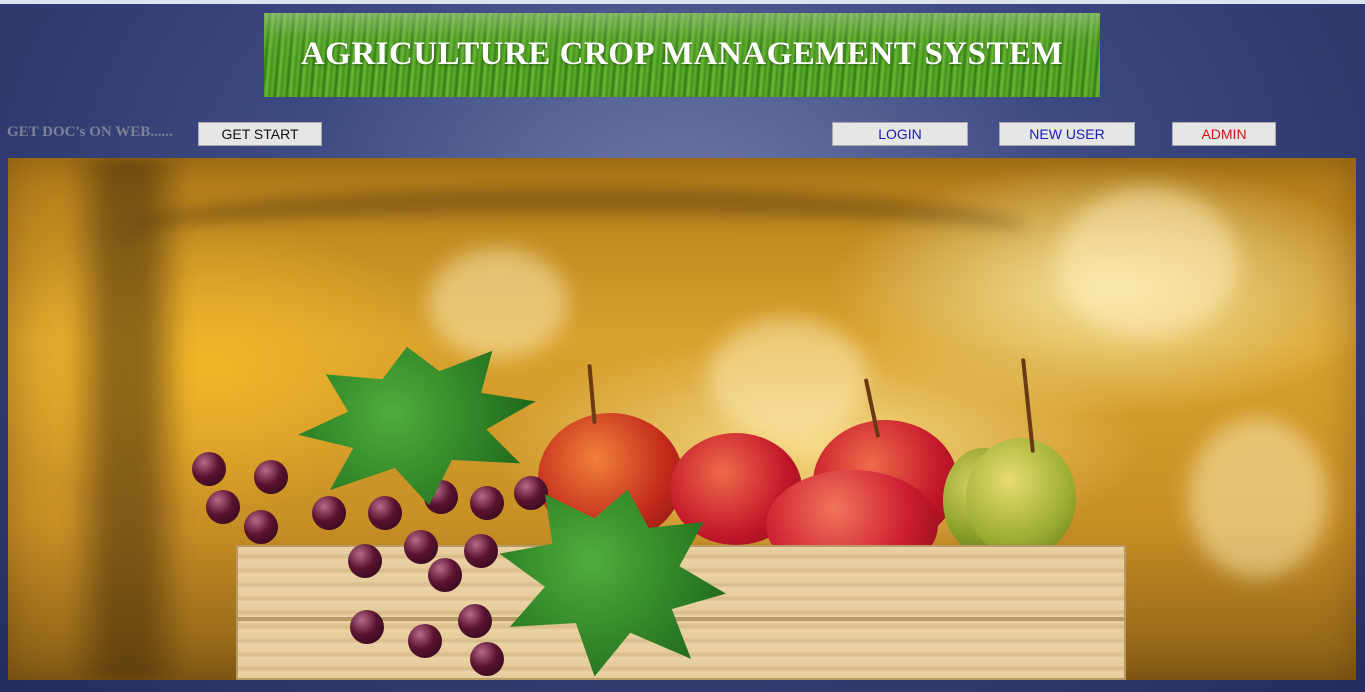 The height and width of the screenshot is (692, 1365). I want to click on login-button: LOGIN, so click(900, 134).